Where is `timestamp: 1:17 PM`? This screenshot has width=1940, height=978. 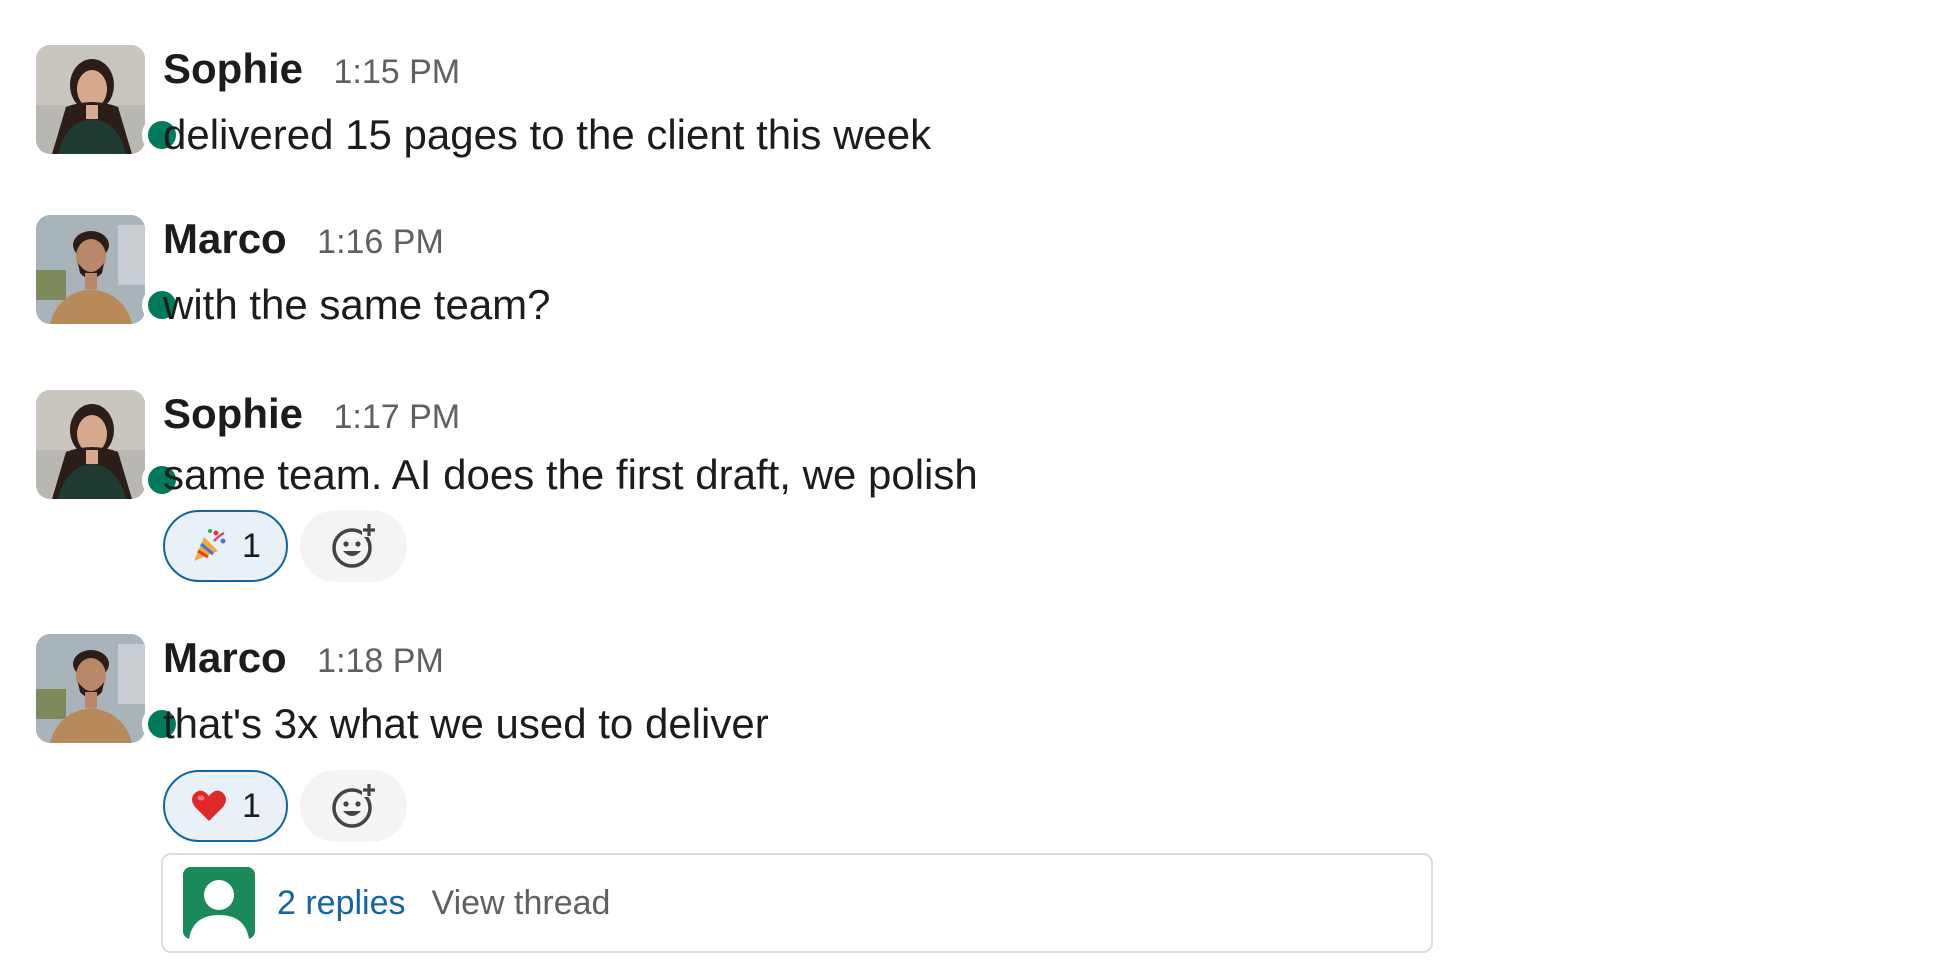 timestamp: 1:17 PM is located at coordinates (396, 417).